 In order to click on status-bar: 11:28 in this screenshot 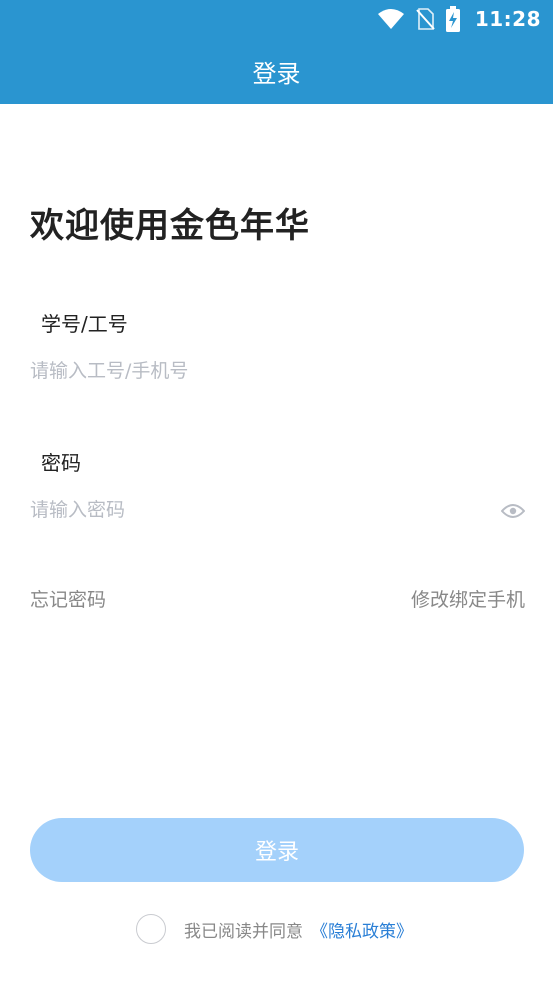, I will do `click(276, 19)`.